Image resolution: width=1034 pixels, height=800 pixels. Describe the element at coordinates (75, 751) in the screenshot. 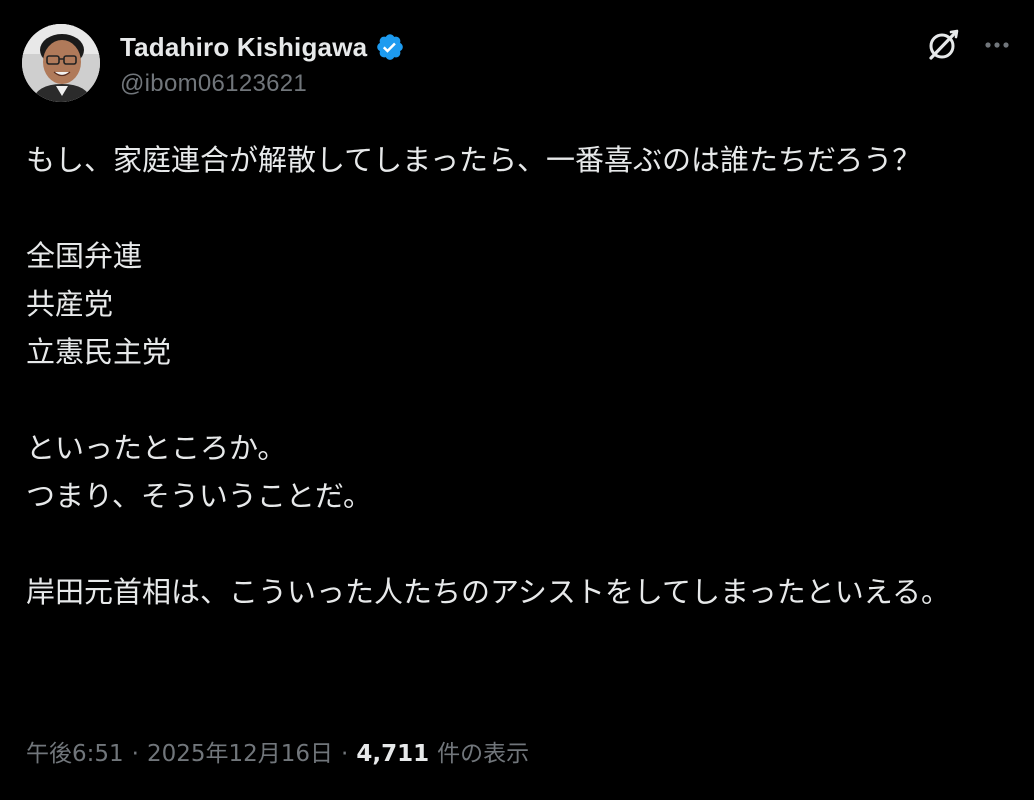

I see `tweet-time: 午後6:51` at that location.